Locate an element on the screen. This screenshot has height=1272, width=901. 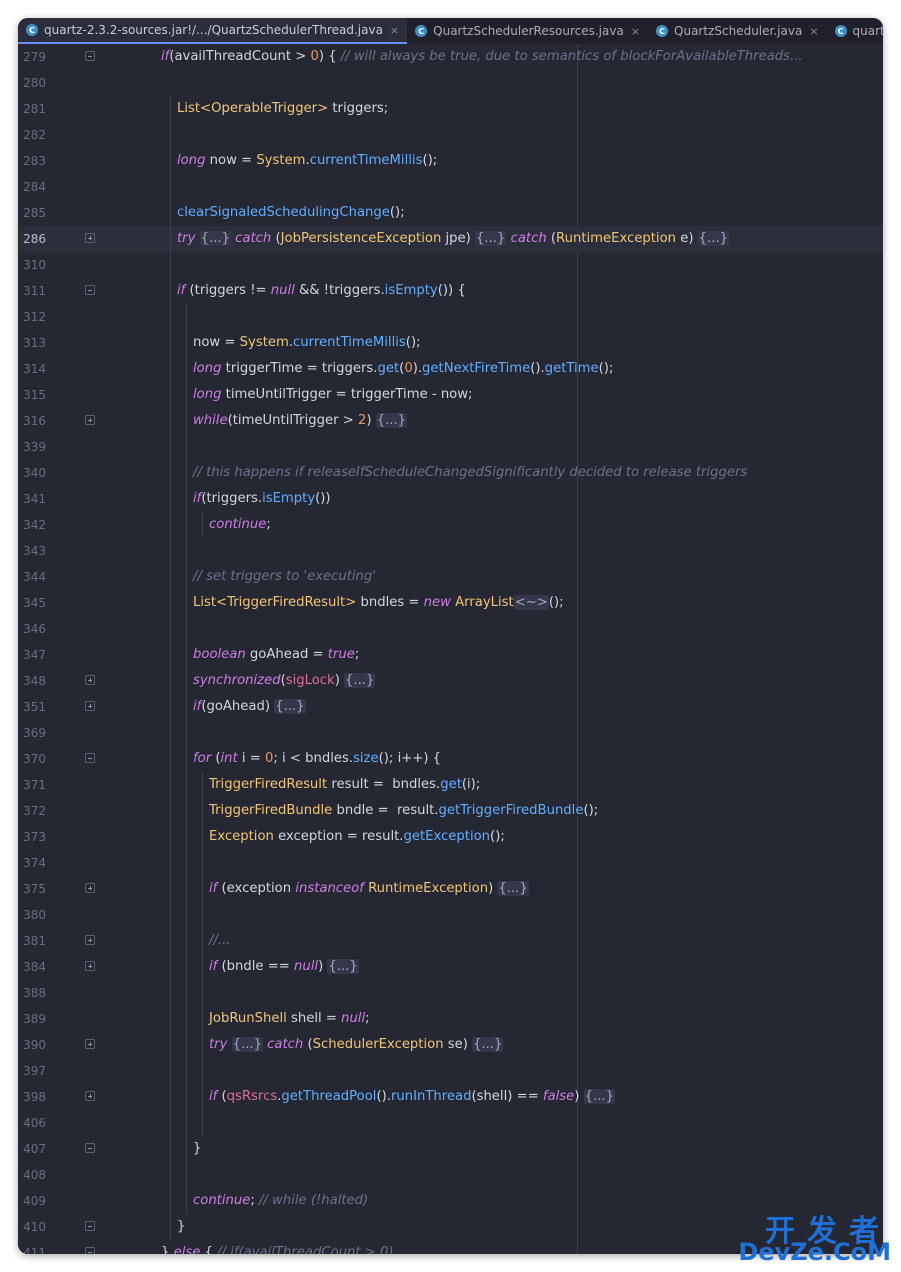
code-line: 346 is located at coordinates (450, 629).